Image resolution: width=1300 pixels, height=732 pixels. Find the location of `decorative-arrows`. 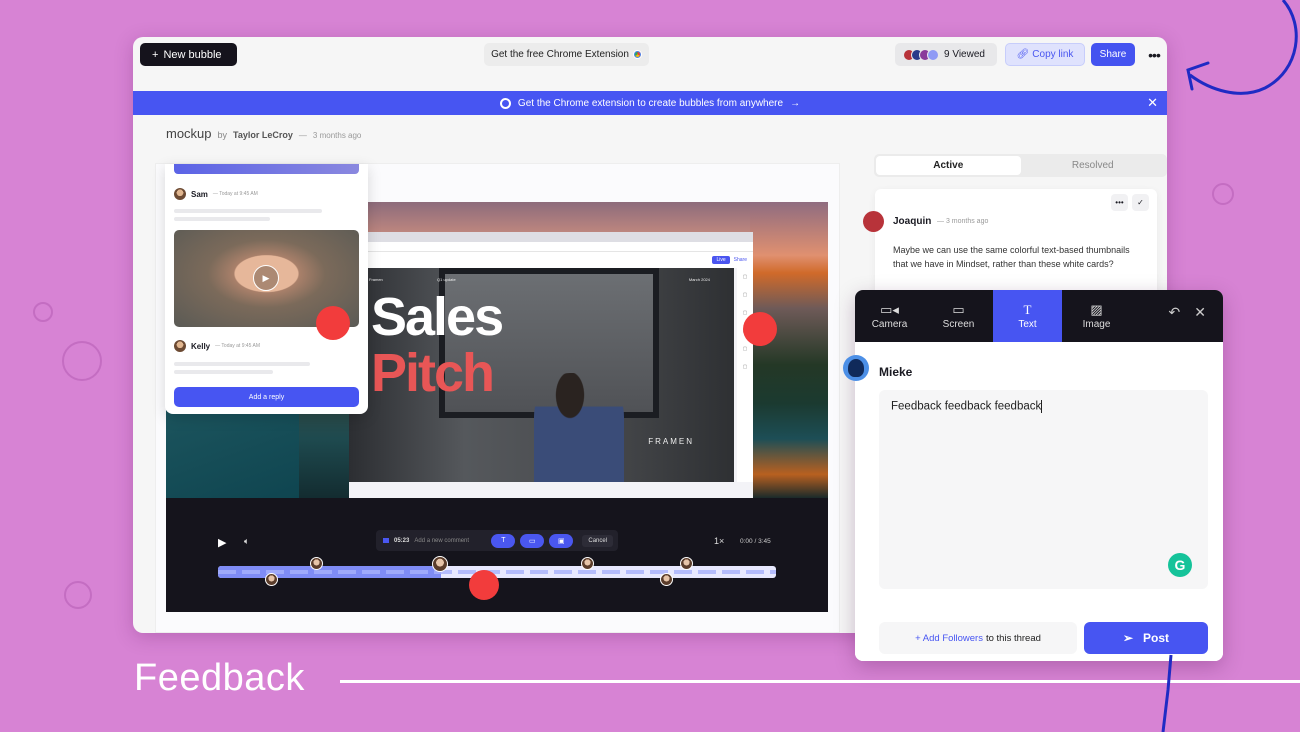

decorative-arrows is located at coordinates (1229, 366).